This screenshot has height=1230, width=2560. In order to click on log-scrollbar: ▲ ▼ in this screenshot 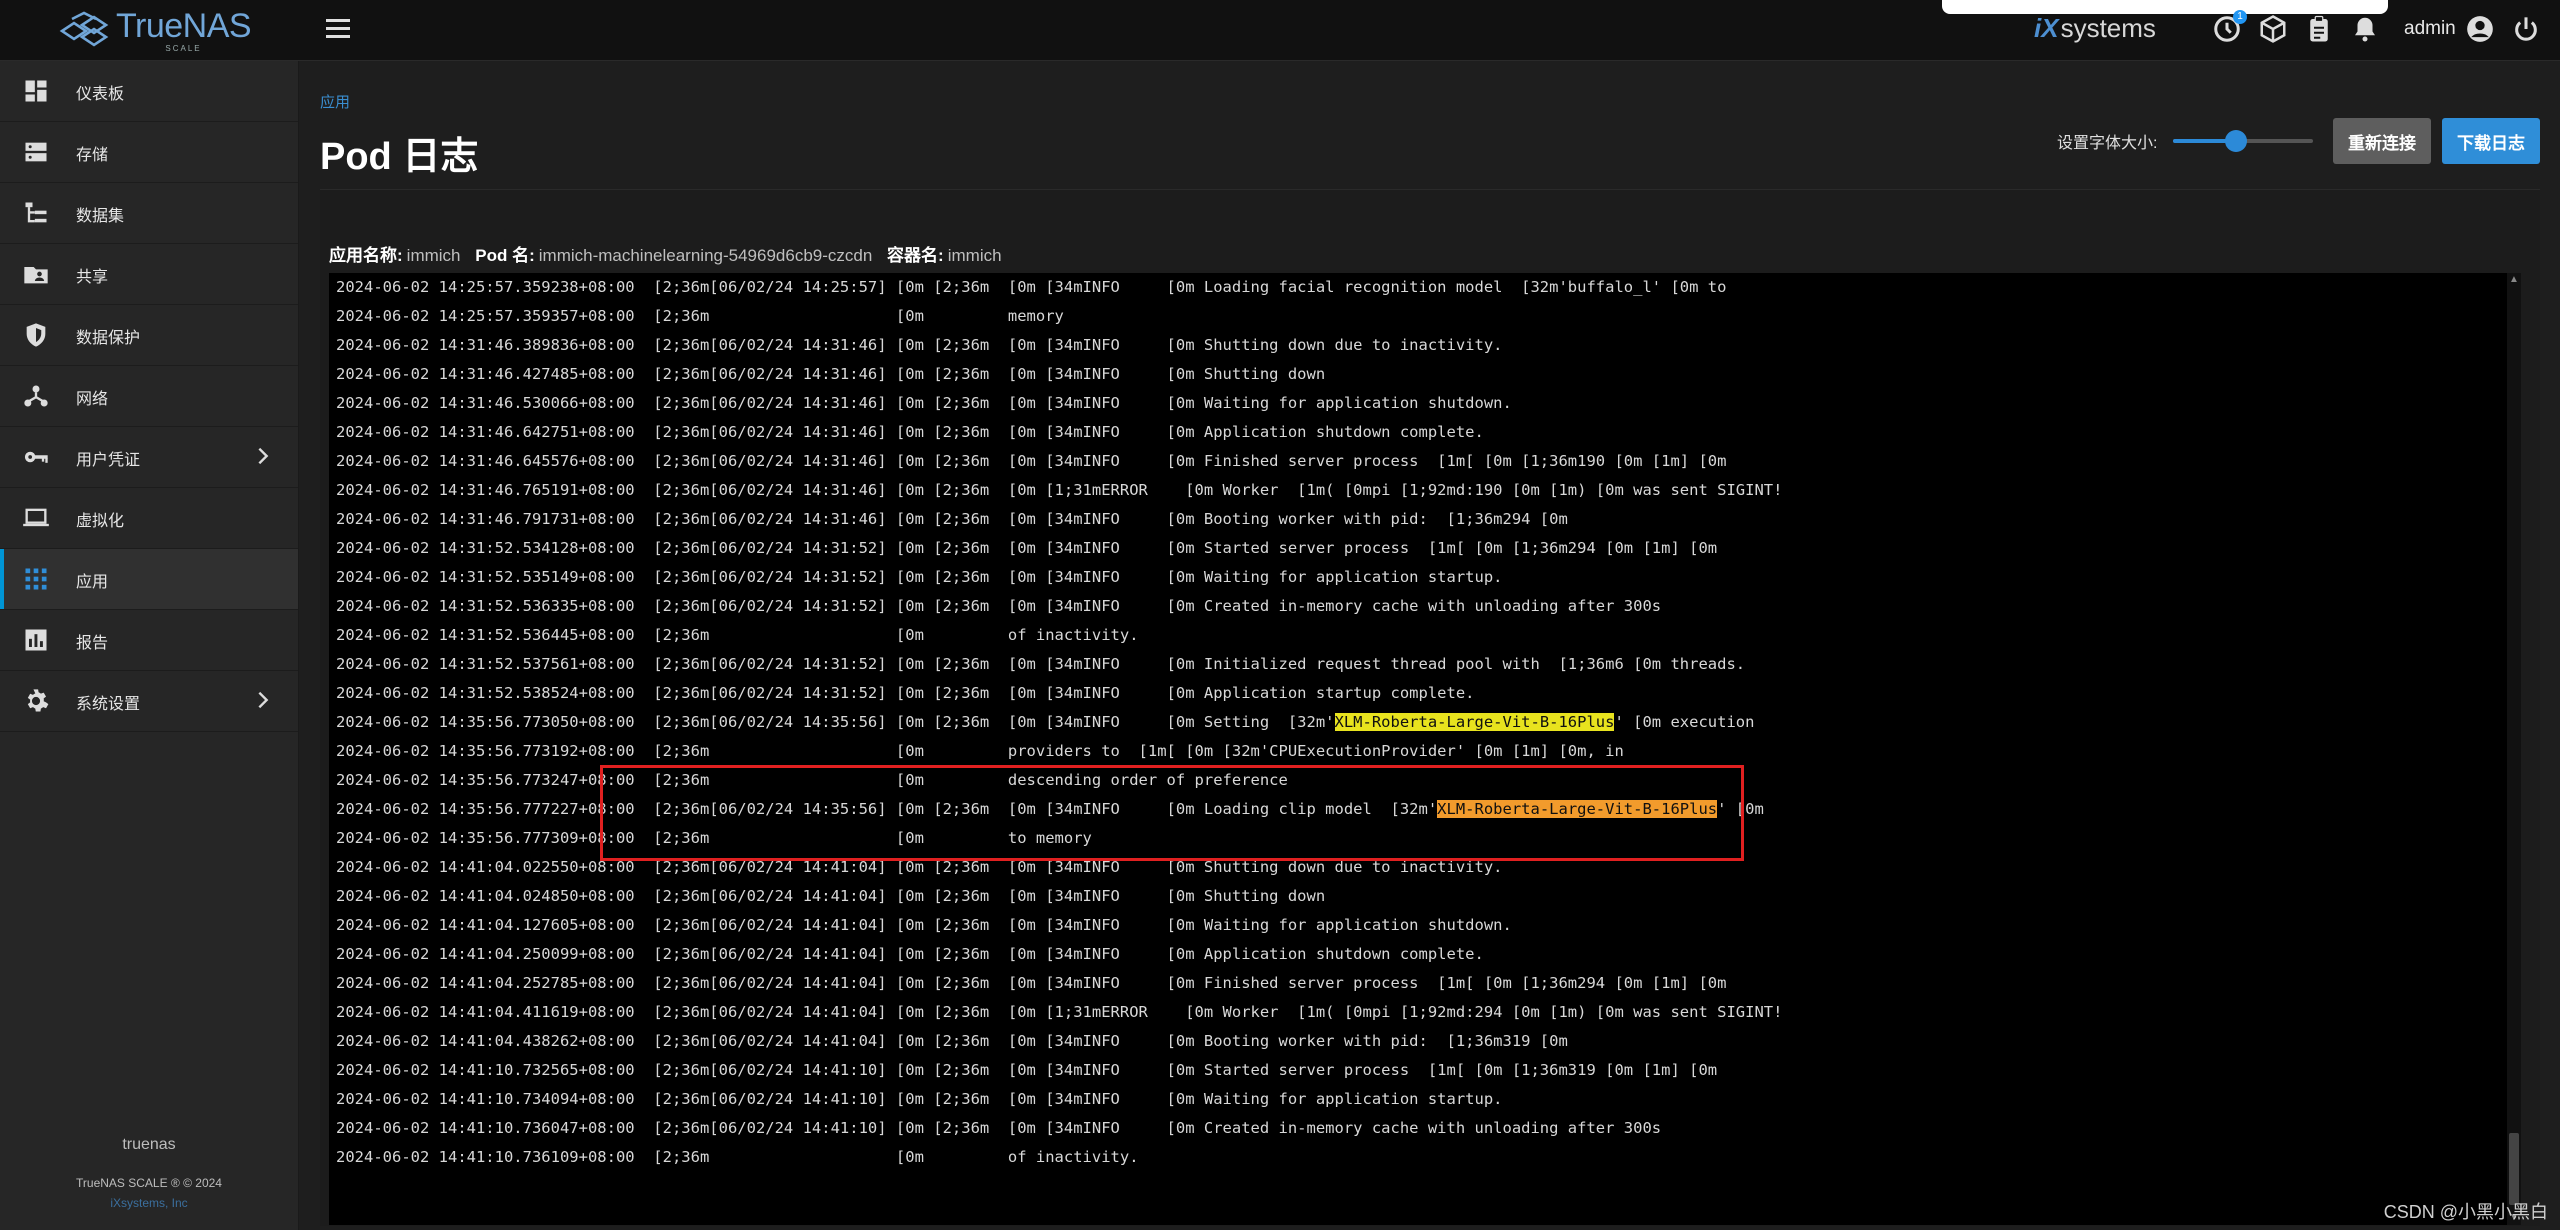, I will do `click(2514, 749)`.